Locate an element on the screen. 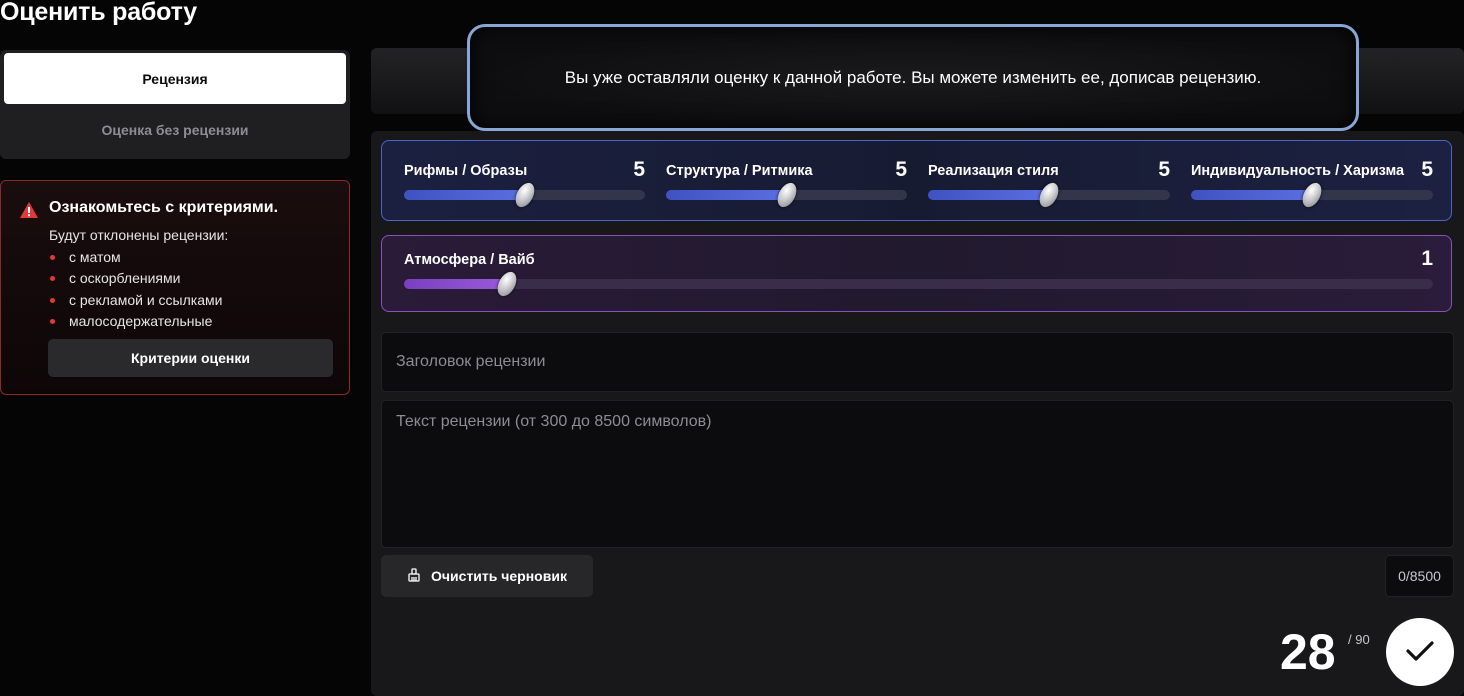 The image size is (1464, 696). submit-button is located at coordinates (1420, 652).